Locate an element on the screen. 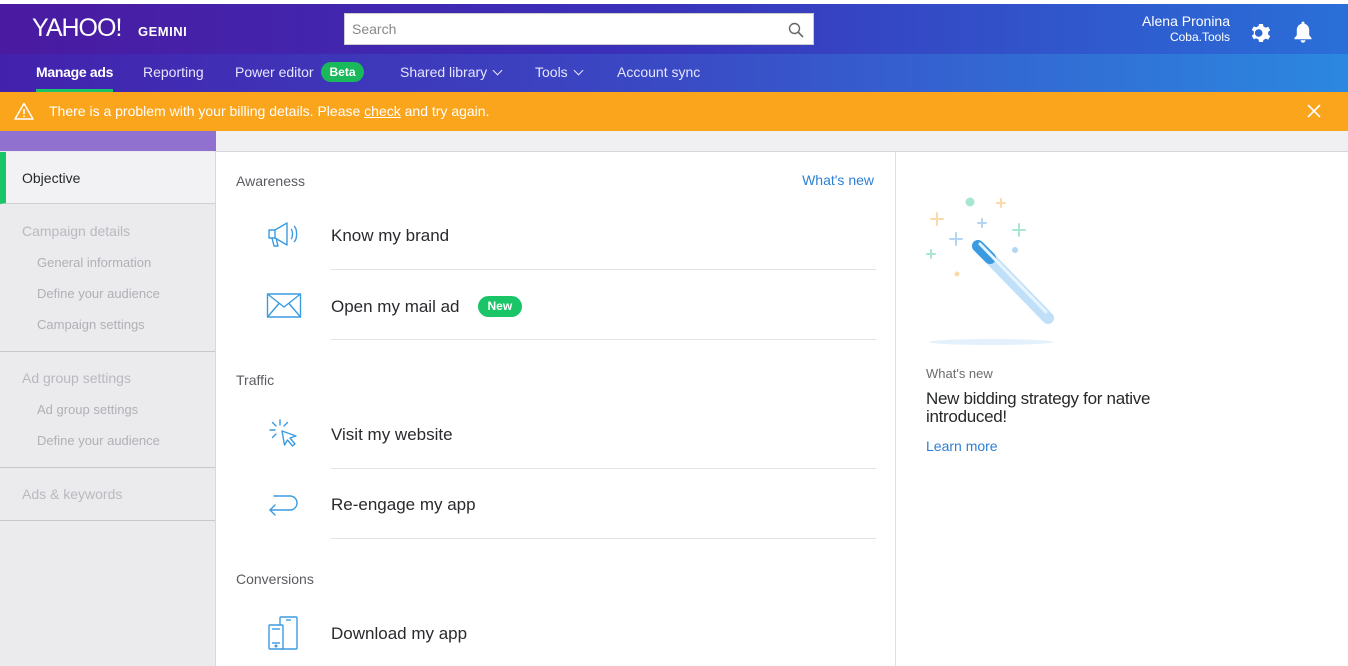 The height and width of the screenshot is (666, 1348). option-open-my-mail-ad: Open my mail ad New is located at coordinates (427, 306).